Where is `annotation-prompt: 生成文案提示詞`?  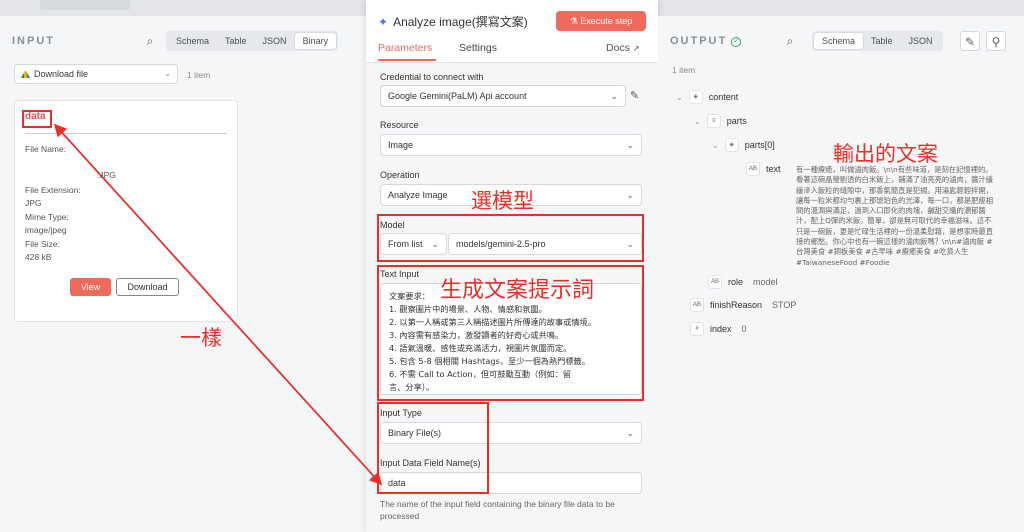
annotation-prompt: 生成文案提示詞 is located at coordinates (517, 290).